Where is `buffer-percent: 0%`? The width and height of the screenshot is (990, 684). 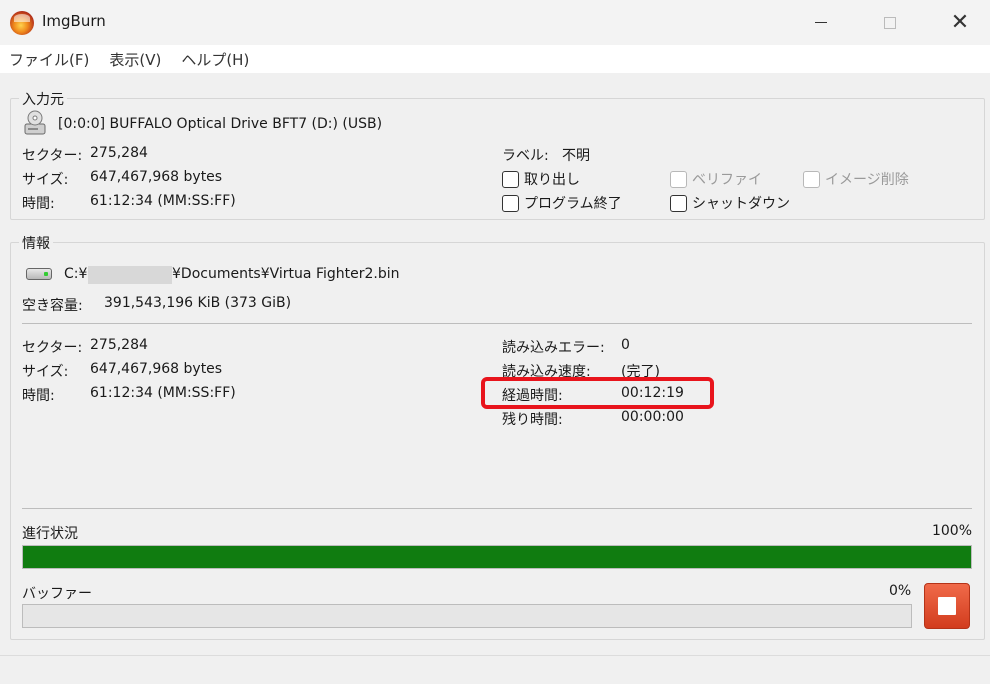
buffer-percent: 0% is located at coordinates (900, 591).